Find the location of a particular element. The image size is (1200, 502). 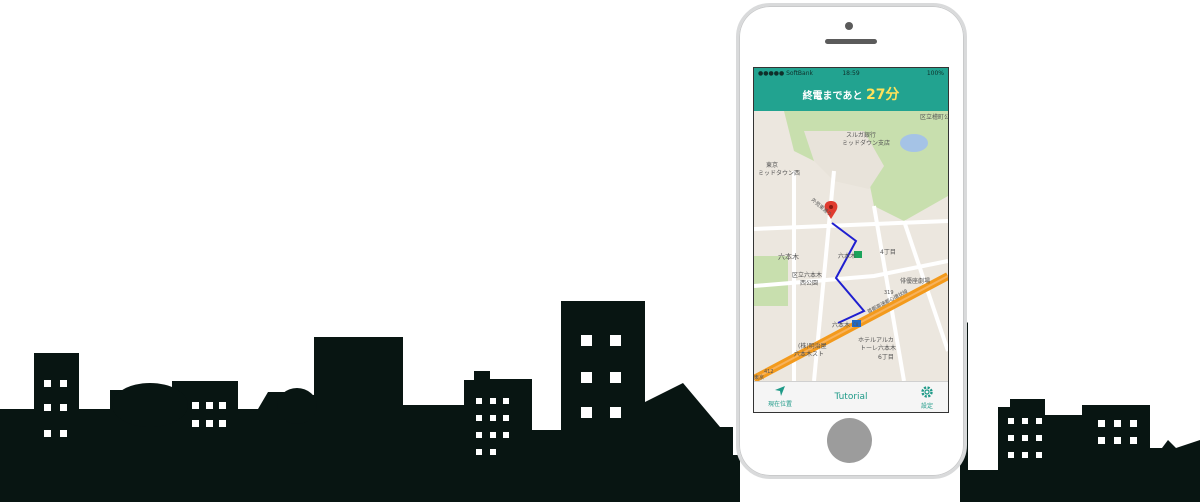

green-area-left is located at coordinates (771, 281).